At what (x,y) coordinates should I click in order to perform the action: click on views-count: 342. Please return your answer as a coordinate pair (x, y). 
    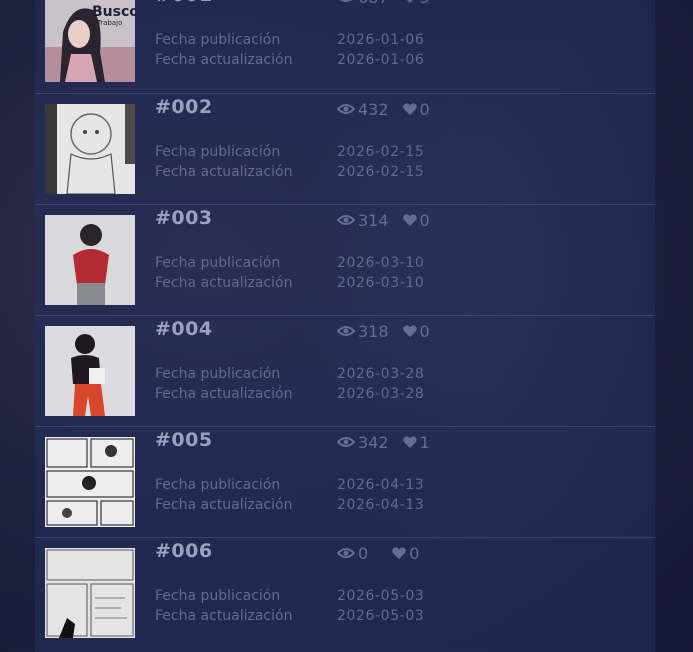
    Looking at the image, I should click on (373, 442).